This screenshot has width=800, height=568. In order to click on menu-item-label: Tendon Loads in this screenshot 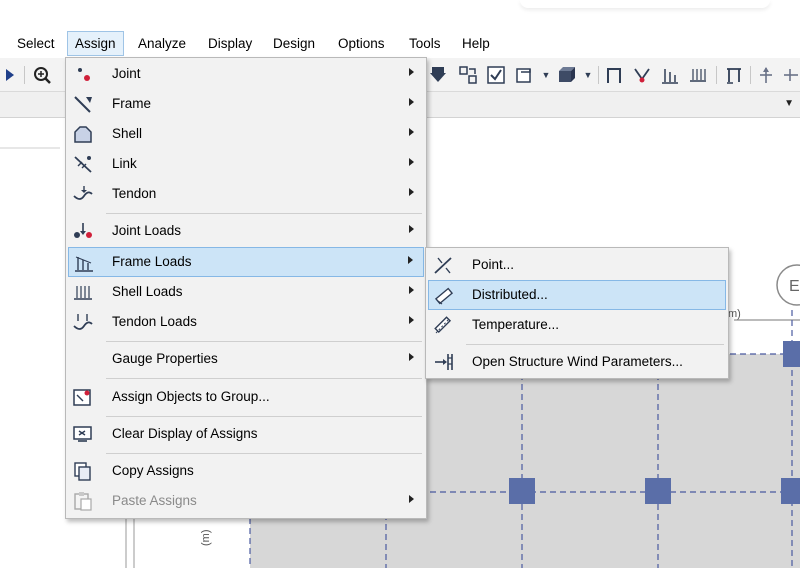, I will do `click(154, 321)`.